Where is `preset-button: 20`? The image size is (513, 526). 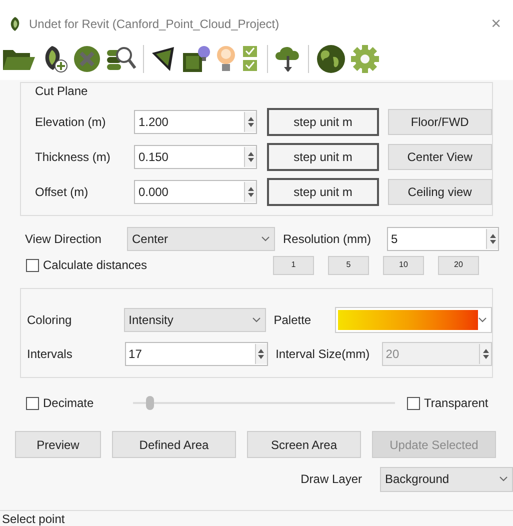
preset-button: 20 is located at coordinates (458, 265).